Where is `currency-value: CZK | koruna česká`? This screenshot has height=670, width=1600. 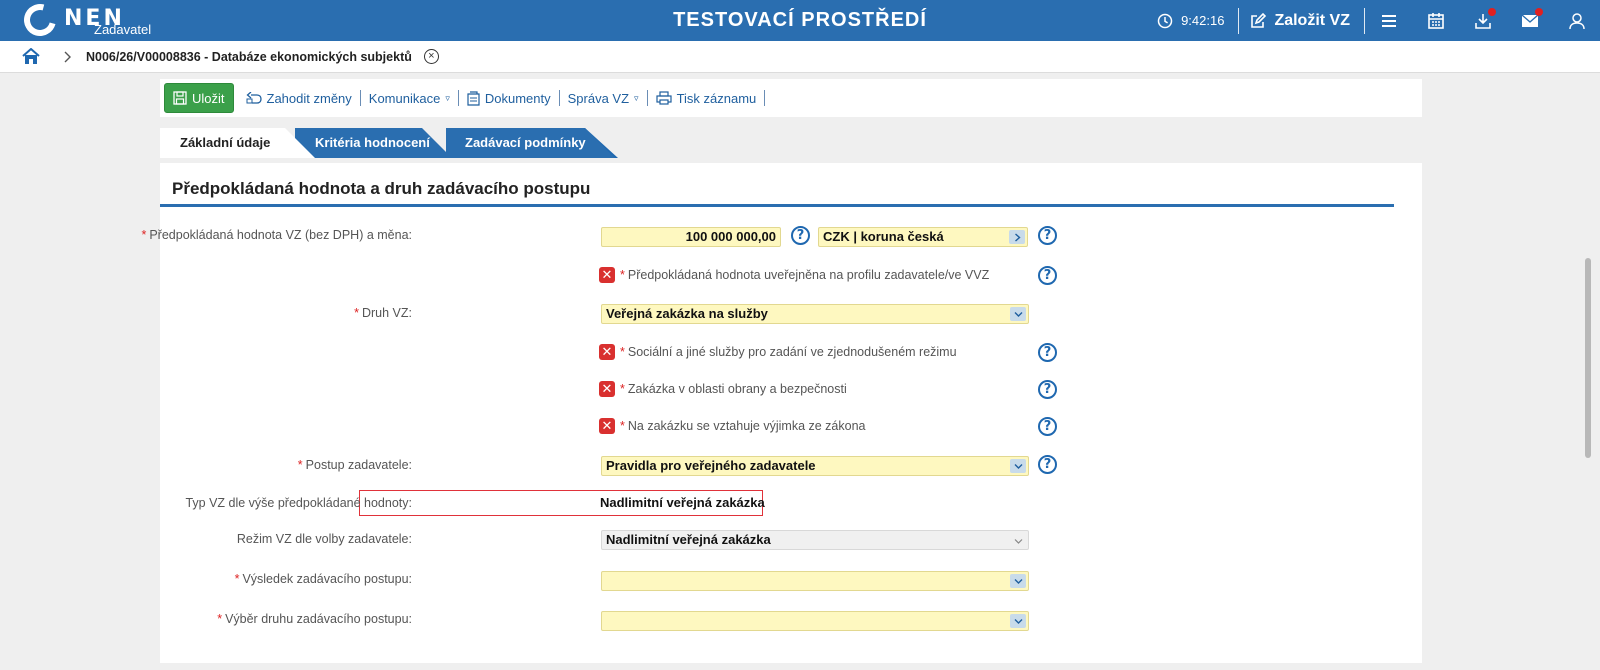 currency-value: CZK | koruna česká is located at coordinates (883, 236).